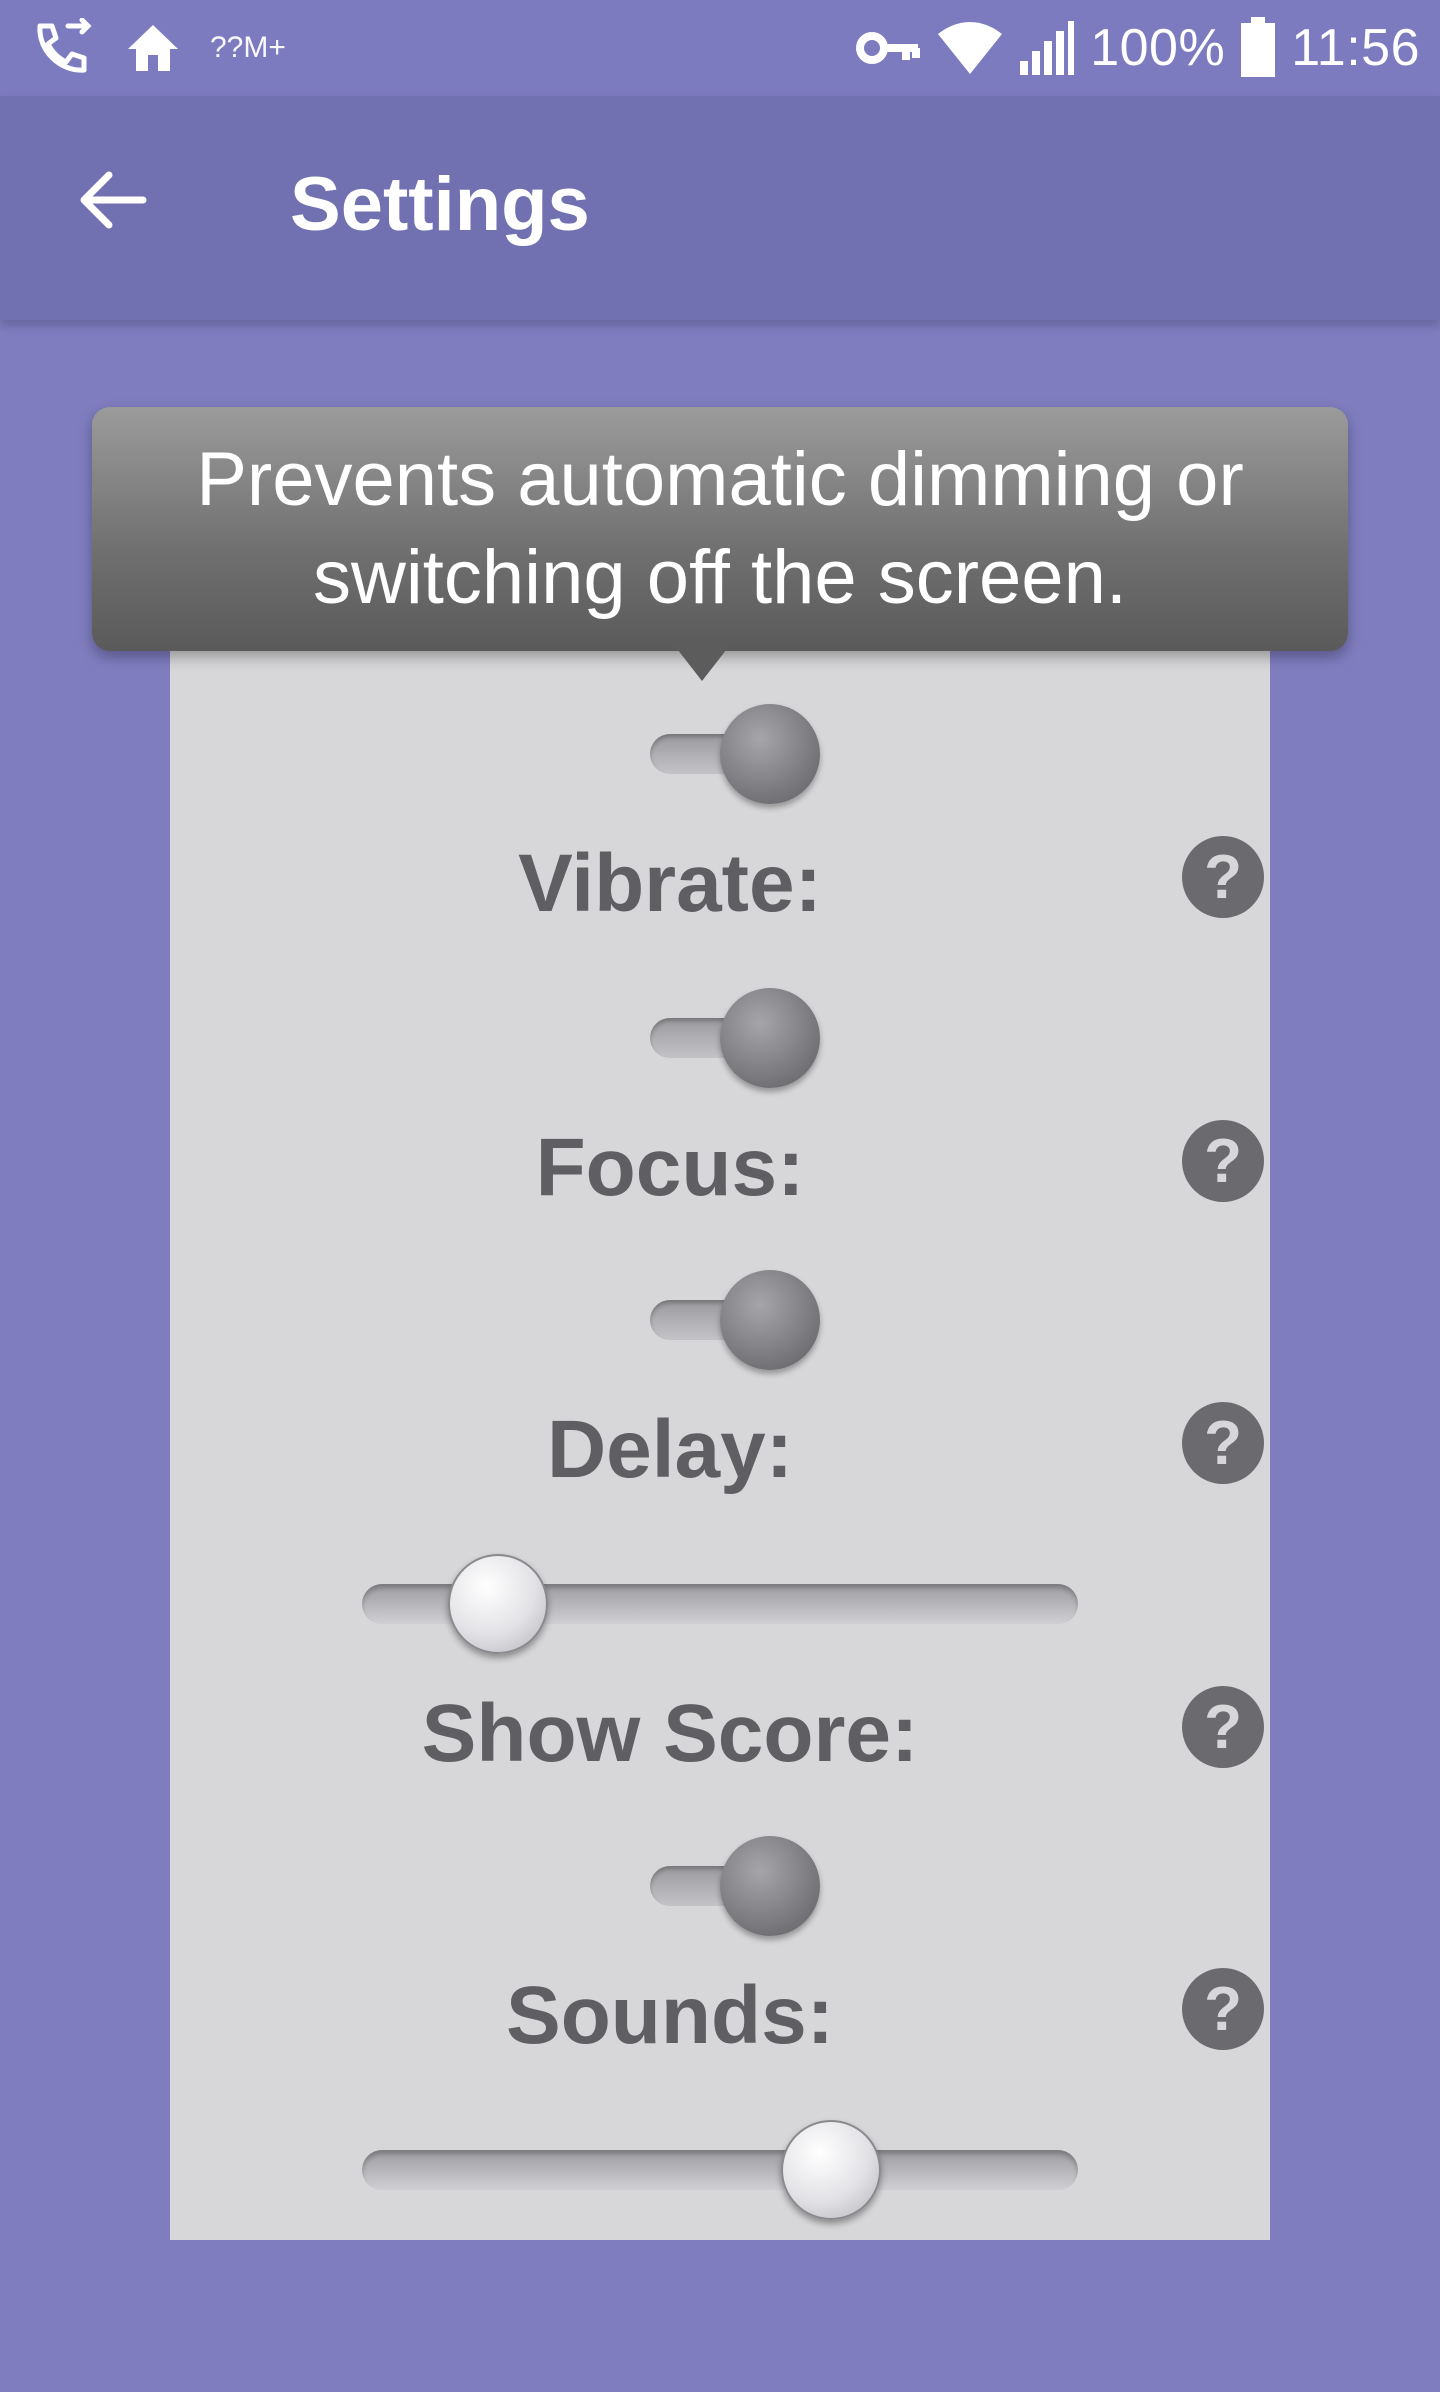 The height and width of the screenshot is (2392, 1440). Describe the element at coordinates (248, 47) in the screenshot. I see `status-small-text: ??M+` at that location.